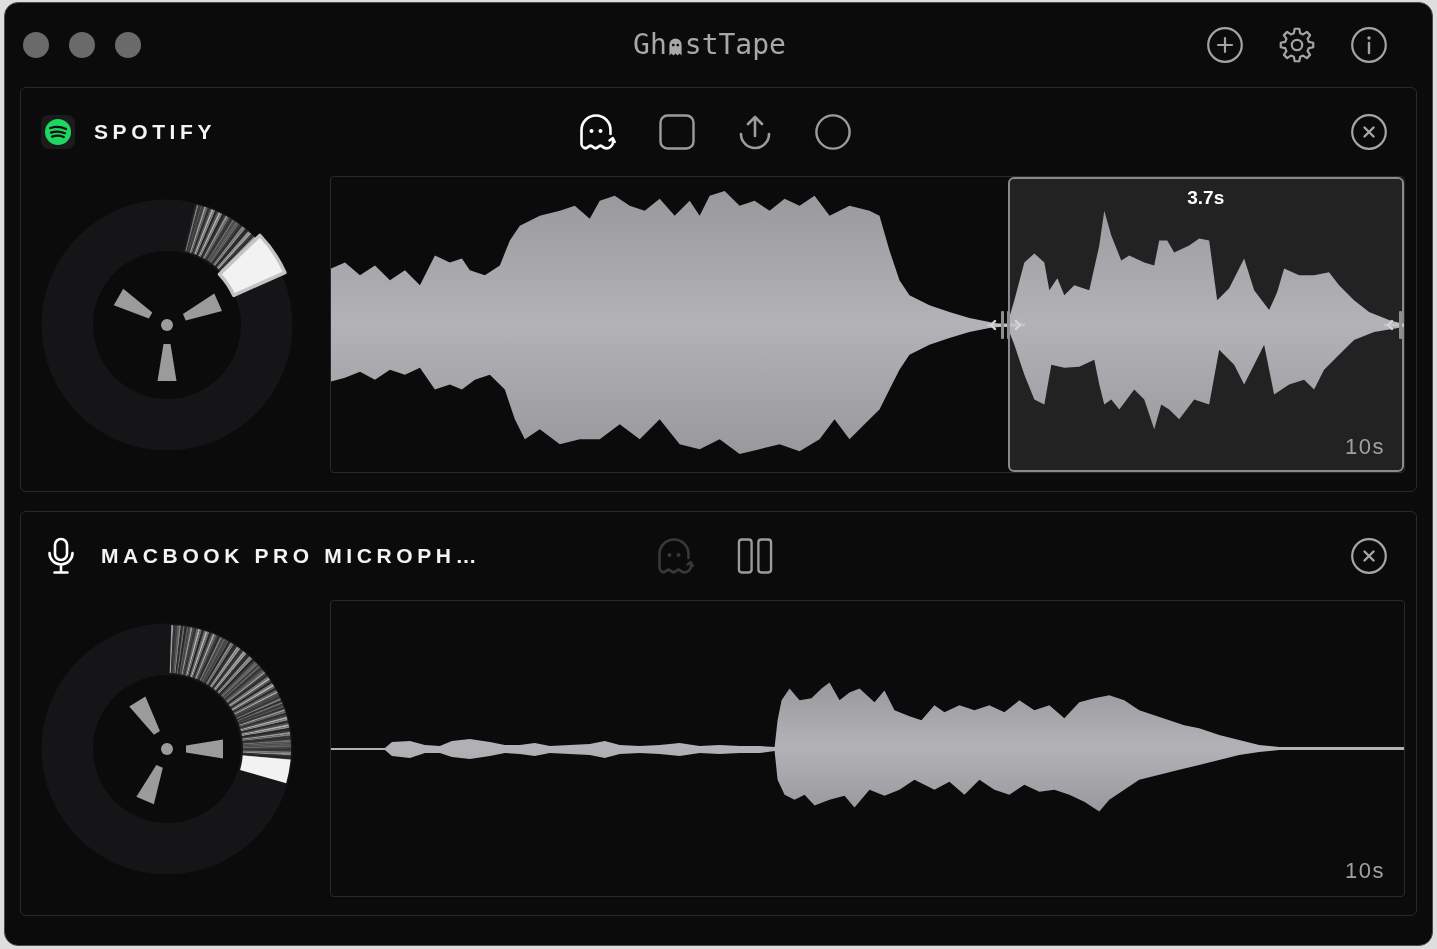  I want to click on settings-icon, so click(1297, 45).